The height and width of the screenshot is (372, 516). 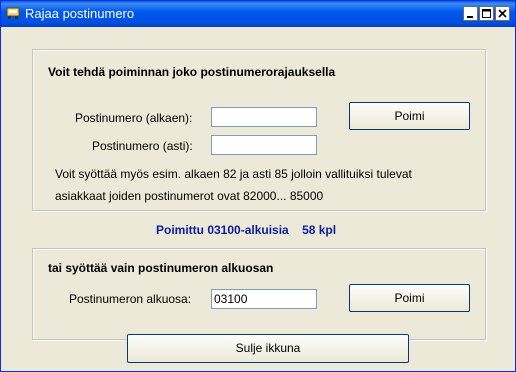 What do you see at coordinates (134, 118) in the screenshot?
I see `postcode-from-label: Postinumero (alkaen):` at bounding box center [134, 118].